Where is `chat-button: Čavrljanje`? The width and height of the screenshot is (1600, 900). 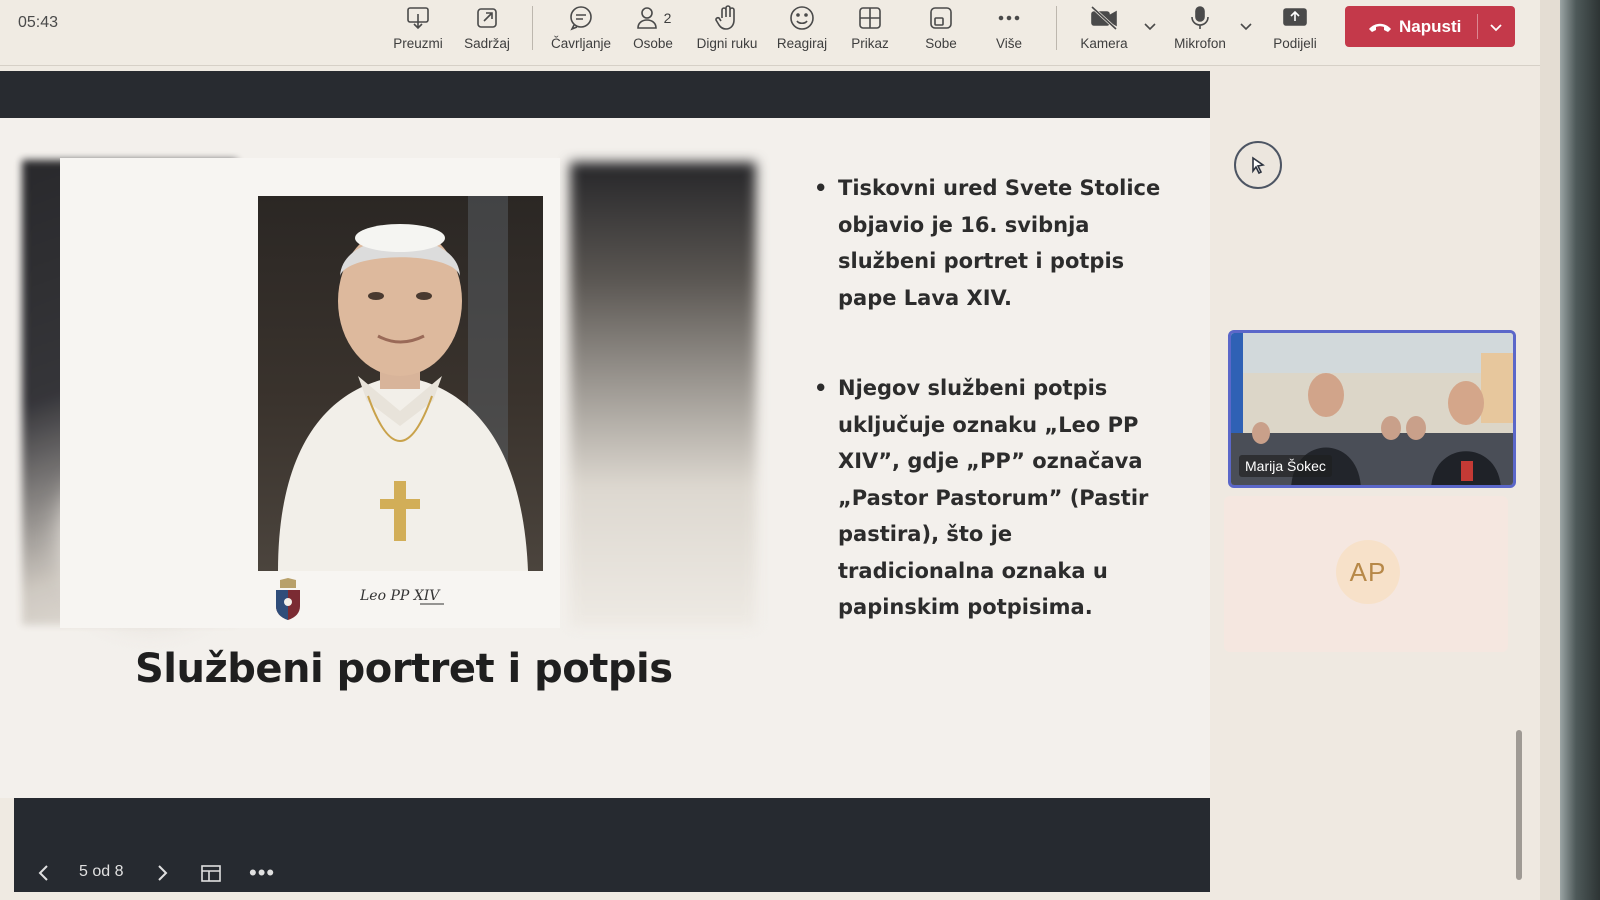
chat-button: Čavrljanje is located at coordinates (581, 31).